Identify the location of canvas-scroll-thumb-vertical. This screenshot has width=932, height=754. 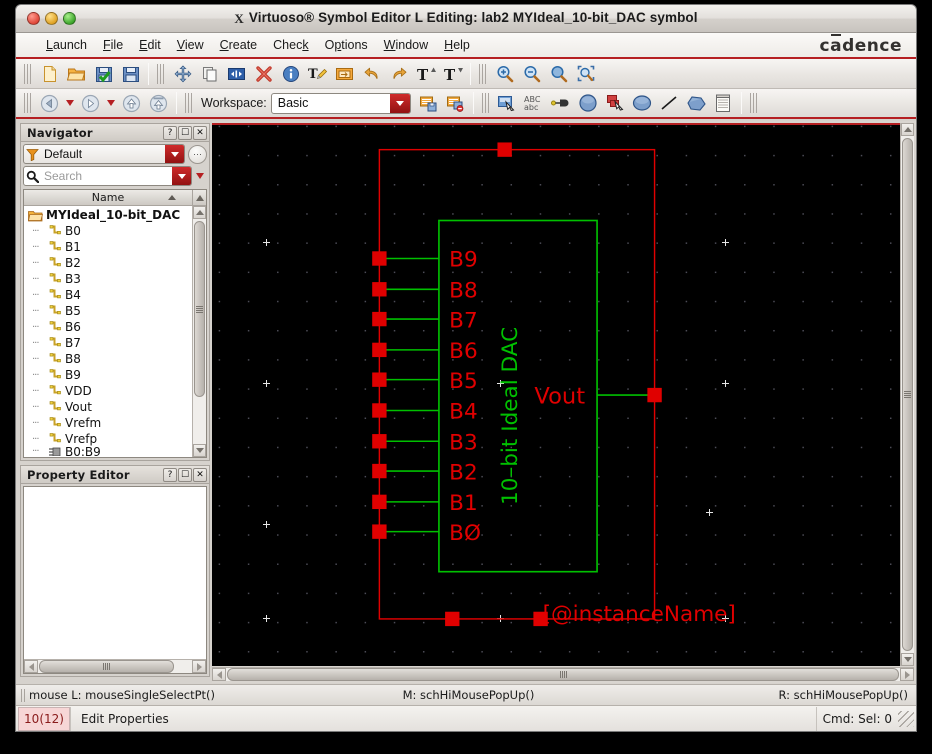
(907, 394).